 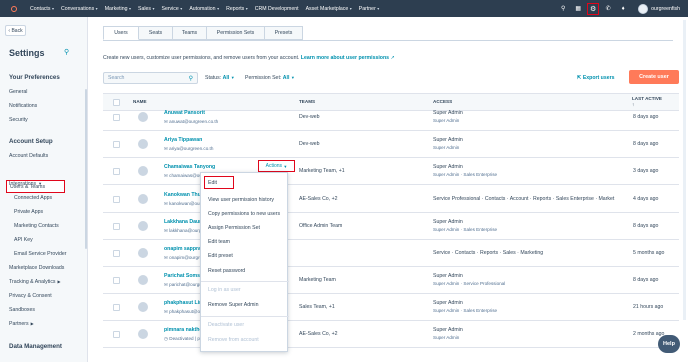 I want to click on sidebar-item-private-apps: Private Apps, so click(x=28, y=212).